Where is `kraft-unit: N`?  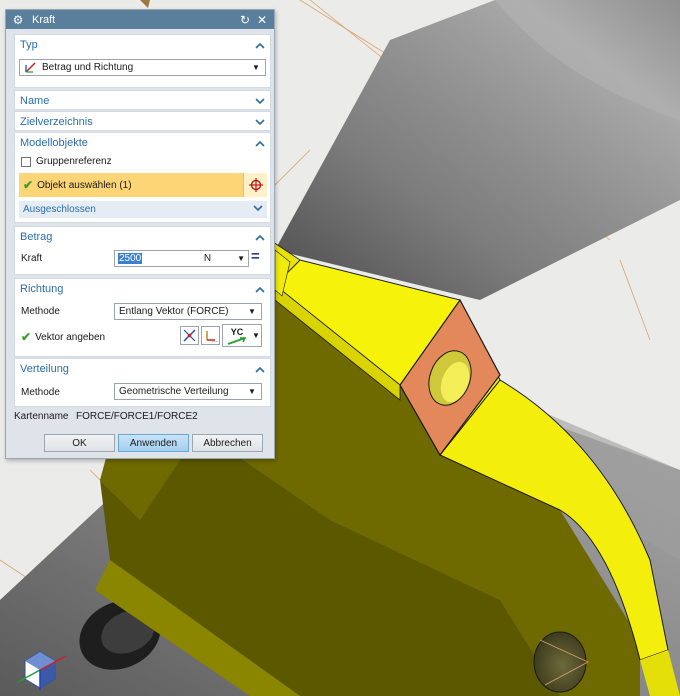 kraft-unit: N is located at coordinates (207, 258).